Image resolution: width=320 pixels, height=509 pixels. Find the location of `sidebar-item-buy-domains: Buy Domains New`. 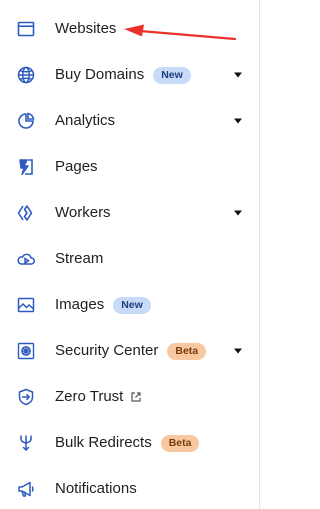

sidebar-item-buy-domains: Buy Domains New is located at coordinates (129, 75).